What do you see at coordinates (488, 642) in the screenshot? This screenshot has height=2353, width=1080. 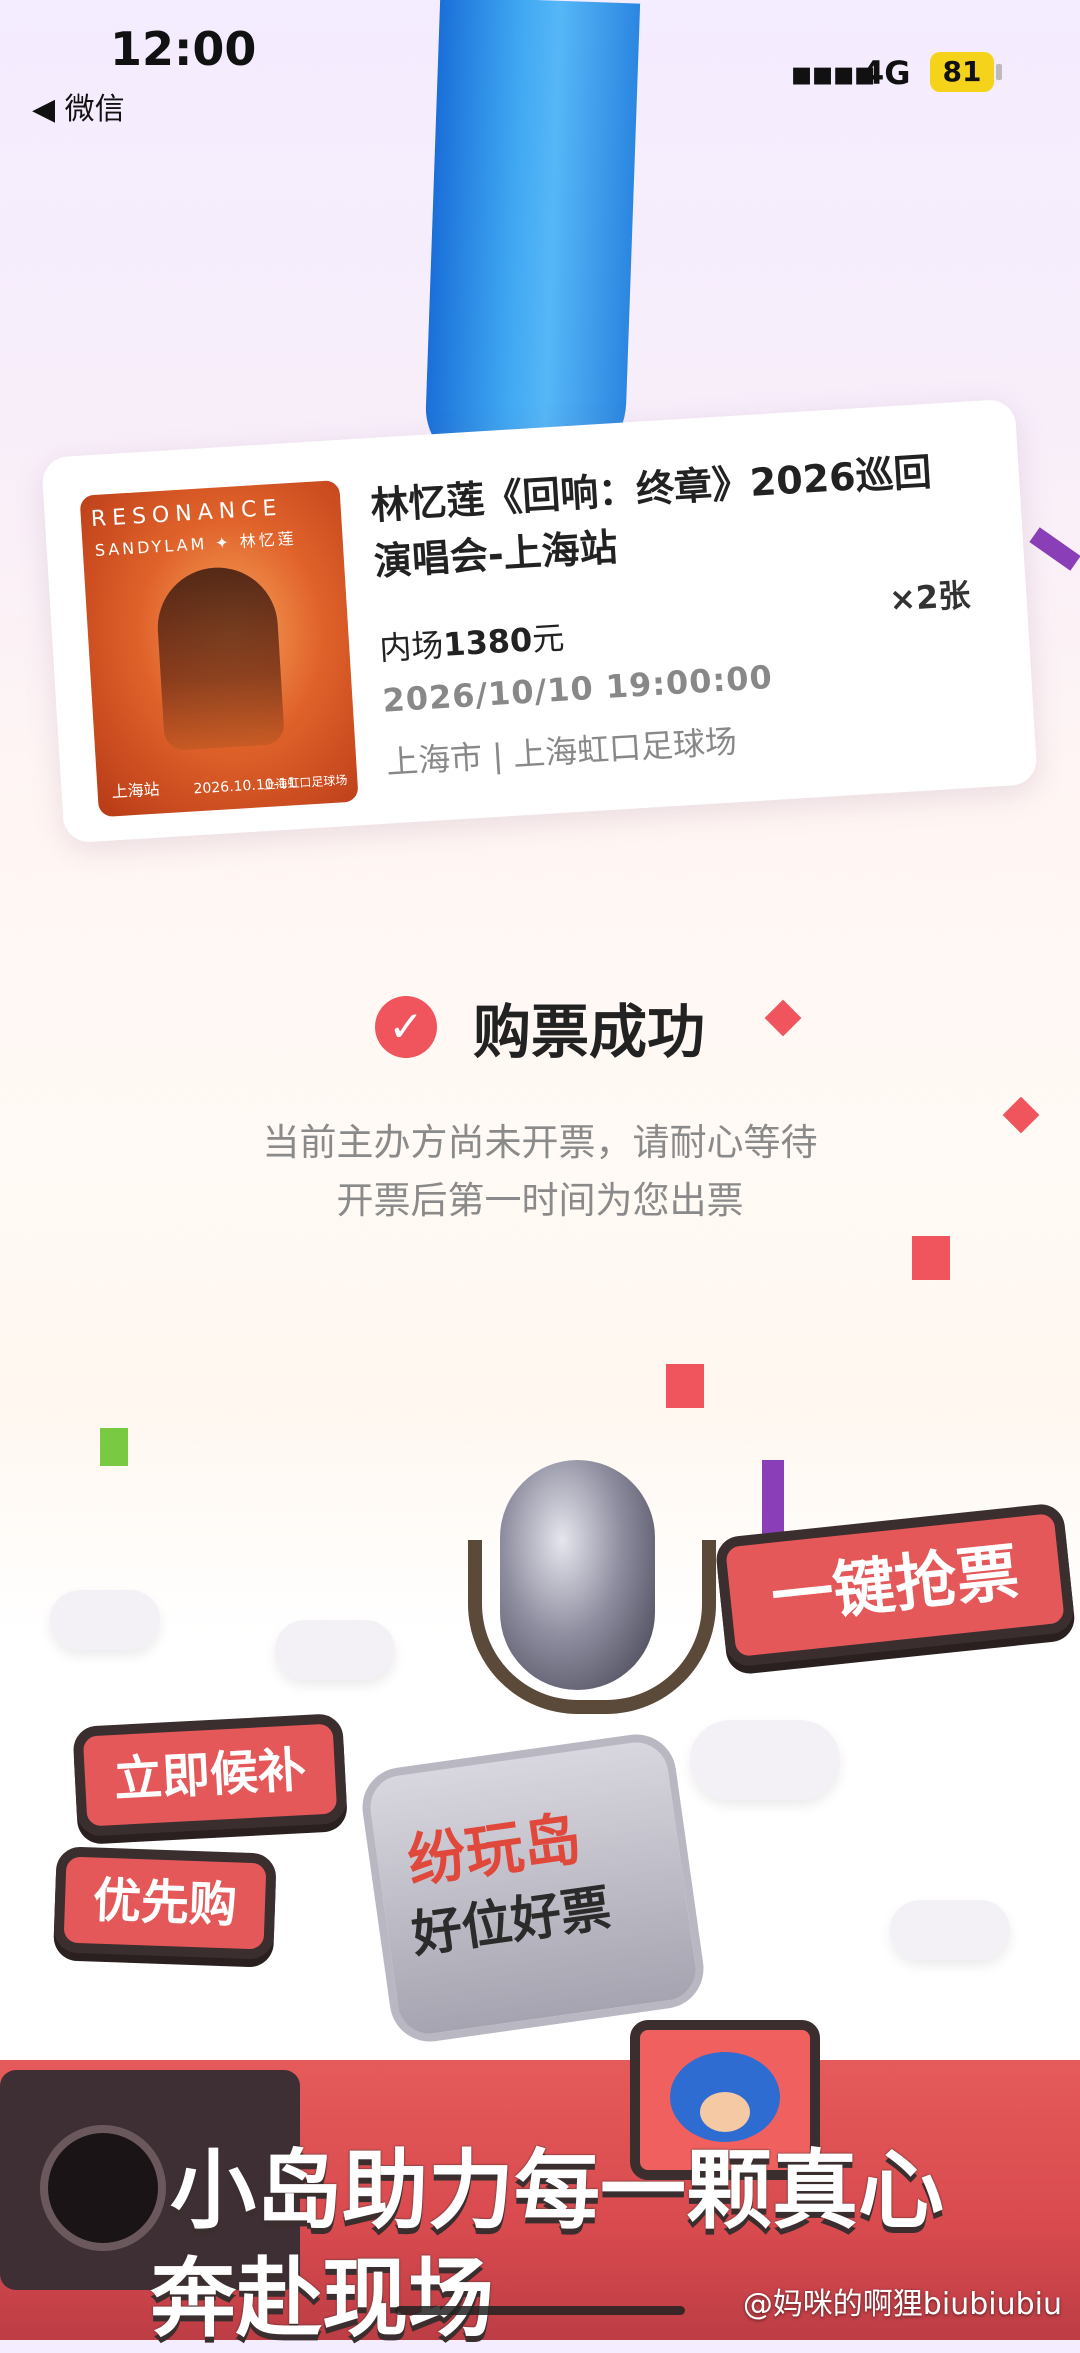 I see `price-value: 1380` at bounding box center [488, 642].